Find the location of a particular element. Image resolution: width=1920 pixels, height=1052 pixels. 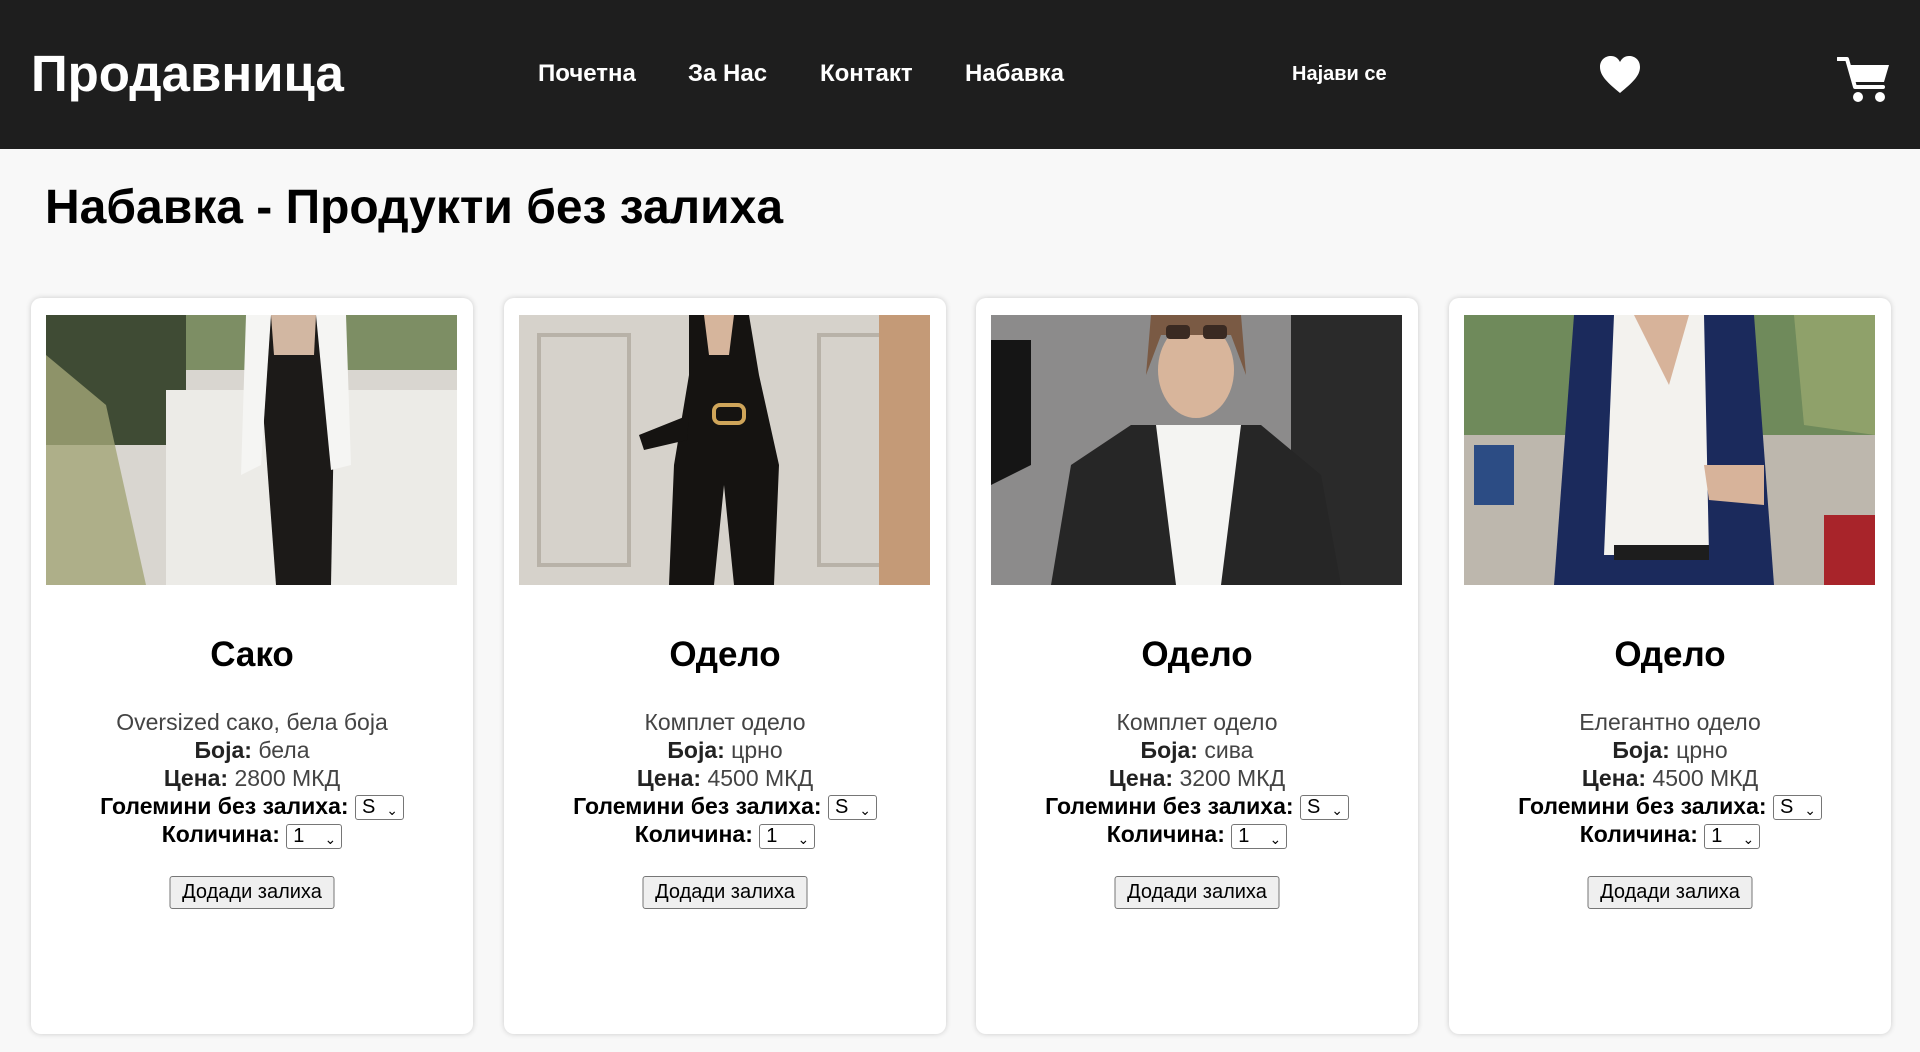

product-price: 3200 МКД is located at coordinates (1232, 778).